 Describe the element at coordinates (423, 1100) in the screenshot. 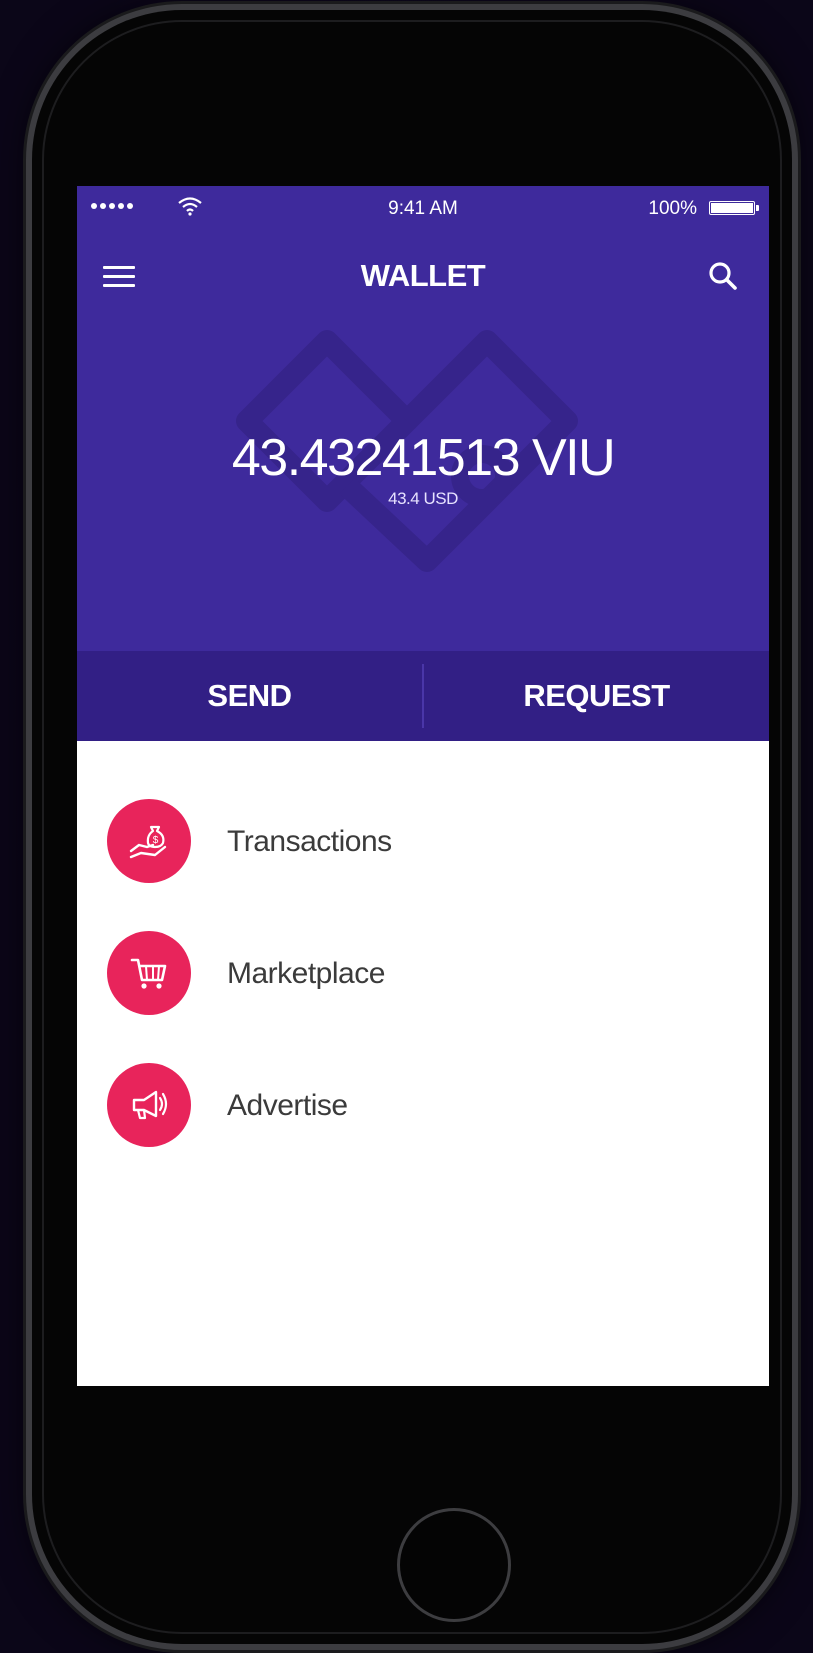

I see `list-item-advertise: Advertise` at that location.